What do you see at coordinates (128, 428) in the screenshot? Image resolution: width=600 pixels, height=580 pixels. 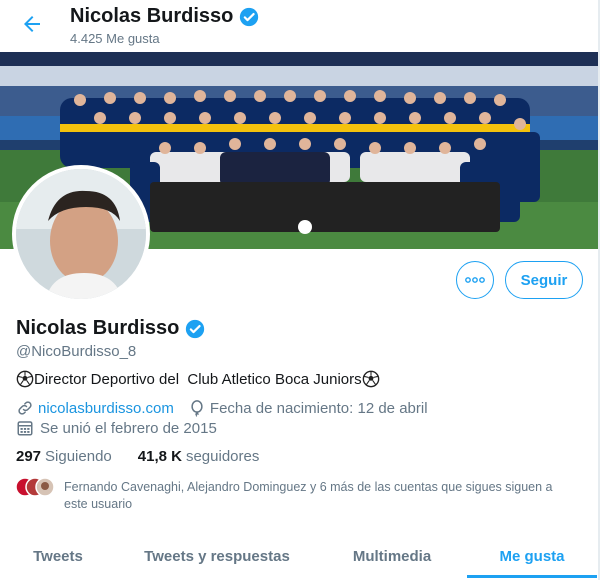 I see `joined-text: Se unió el febrero de 2015` at bounding box center [128, 428].